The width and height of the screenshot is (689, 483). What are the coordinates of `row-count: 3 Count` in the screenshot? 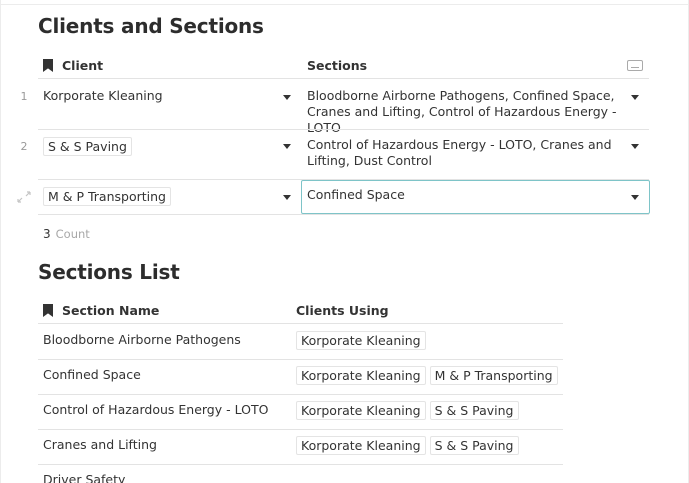 It's located at (66, 234).